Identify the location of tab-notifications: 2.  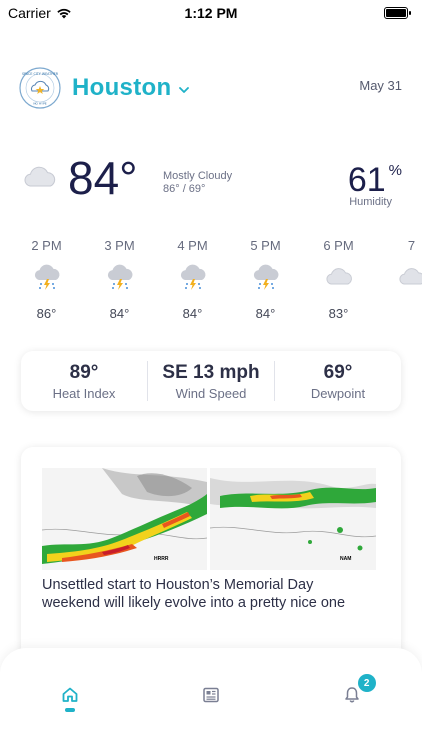
(354, 689).